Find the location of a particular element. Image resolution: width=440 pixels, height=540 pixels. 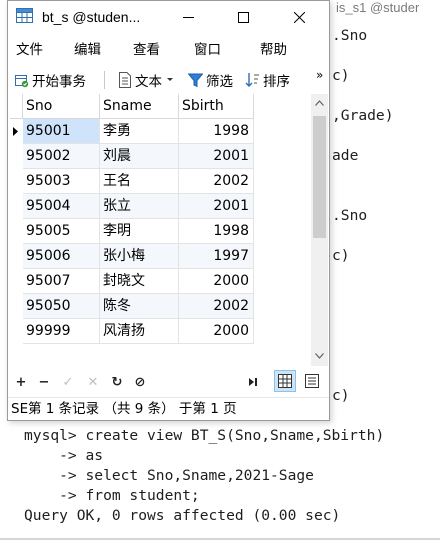

last-record-button is located at coordinates (253, 382).